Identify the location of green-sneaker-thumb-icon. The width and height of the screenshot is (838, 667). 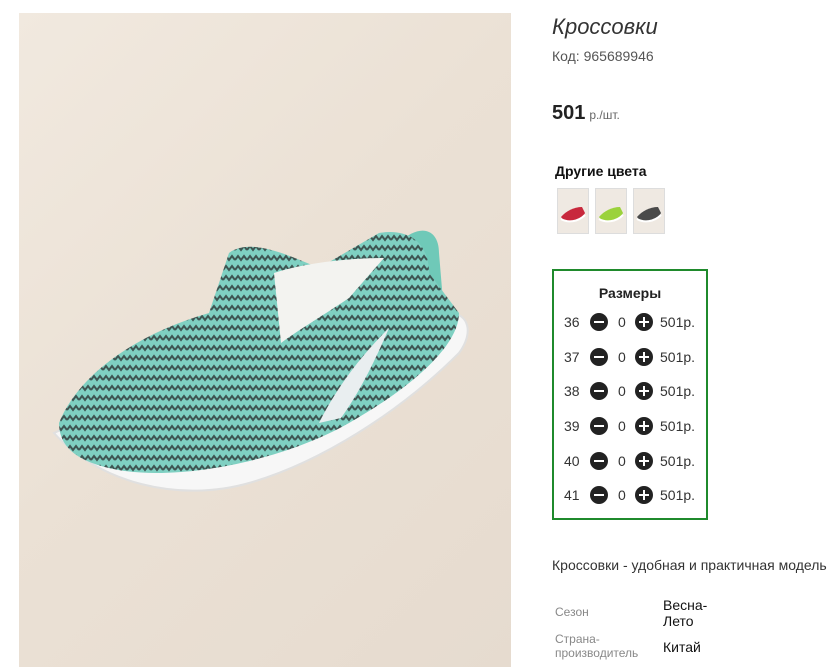
(611, 215).